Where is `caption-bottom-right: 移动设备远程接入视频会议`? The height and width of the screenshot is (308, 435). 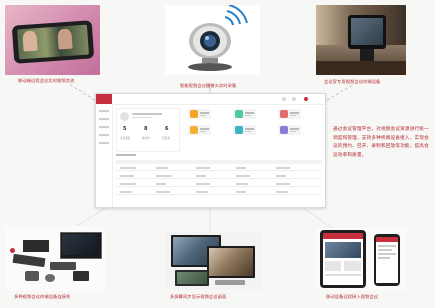 caption-bottom-right: 移动设备远程接入视频会议 is located at coordinates (352, 296).